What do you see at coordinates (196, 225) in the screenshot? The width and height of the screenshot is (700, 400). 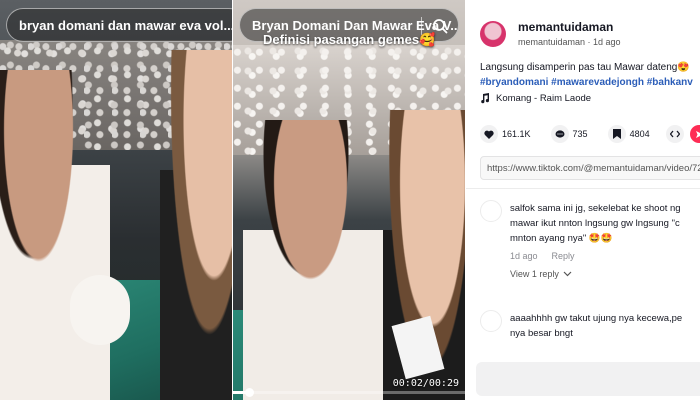 I see `woman-figure` at bounding box center [196, 225].